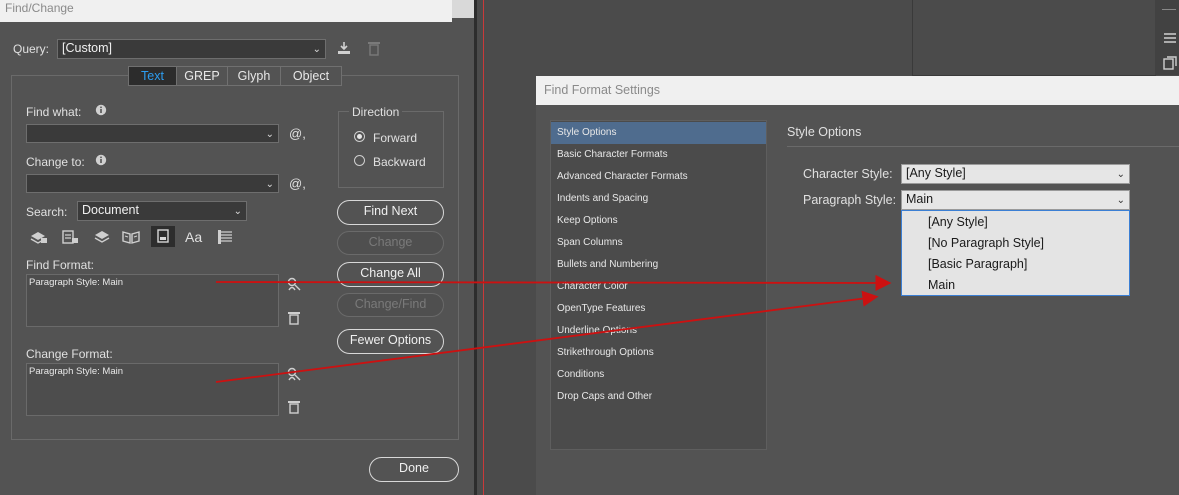  What do you see at coordinates (850, 200) in the screenshot?
I see `paragraph-style-label: Paragraph Style:` at bounding box center [850, 200].